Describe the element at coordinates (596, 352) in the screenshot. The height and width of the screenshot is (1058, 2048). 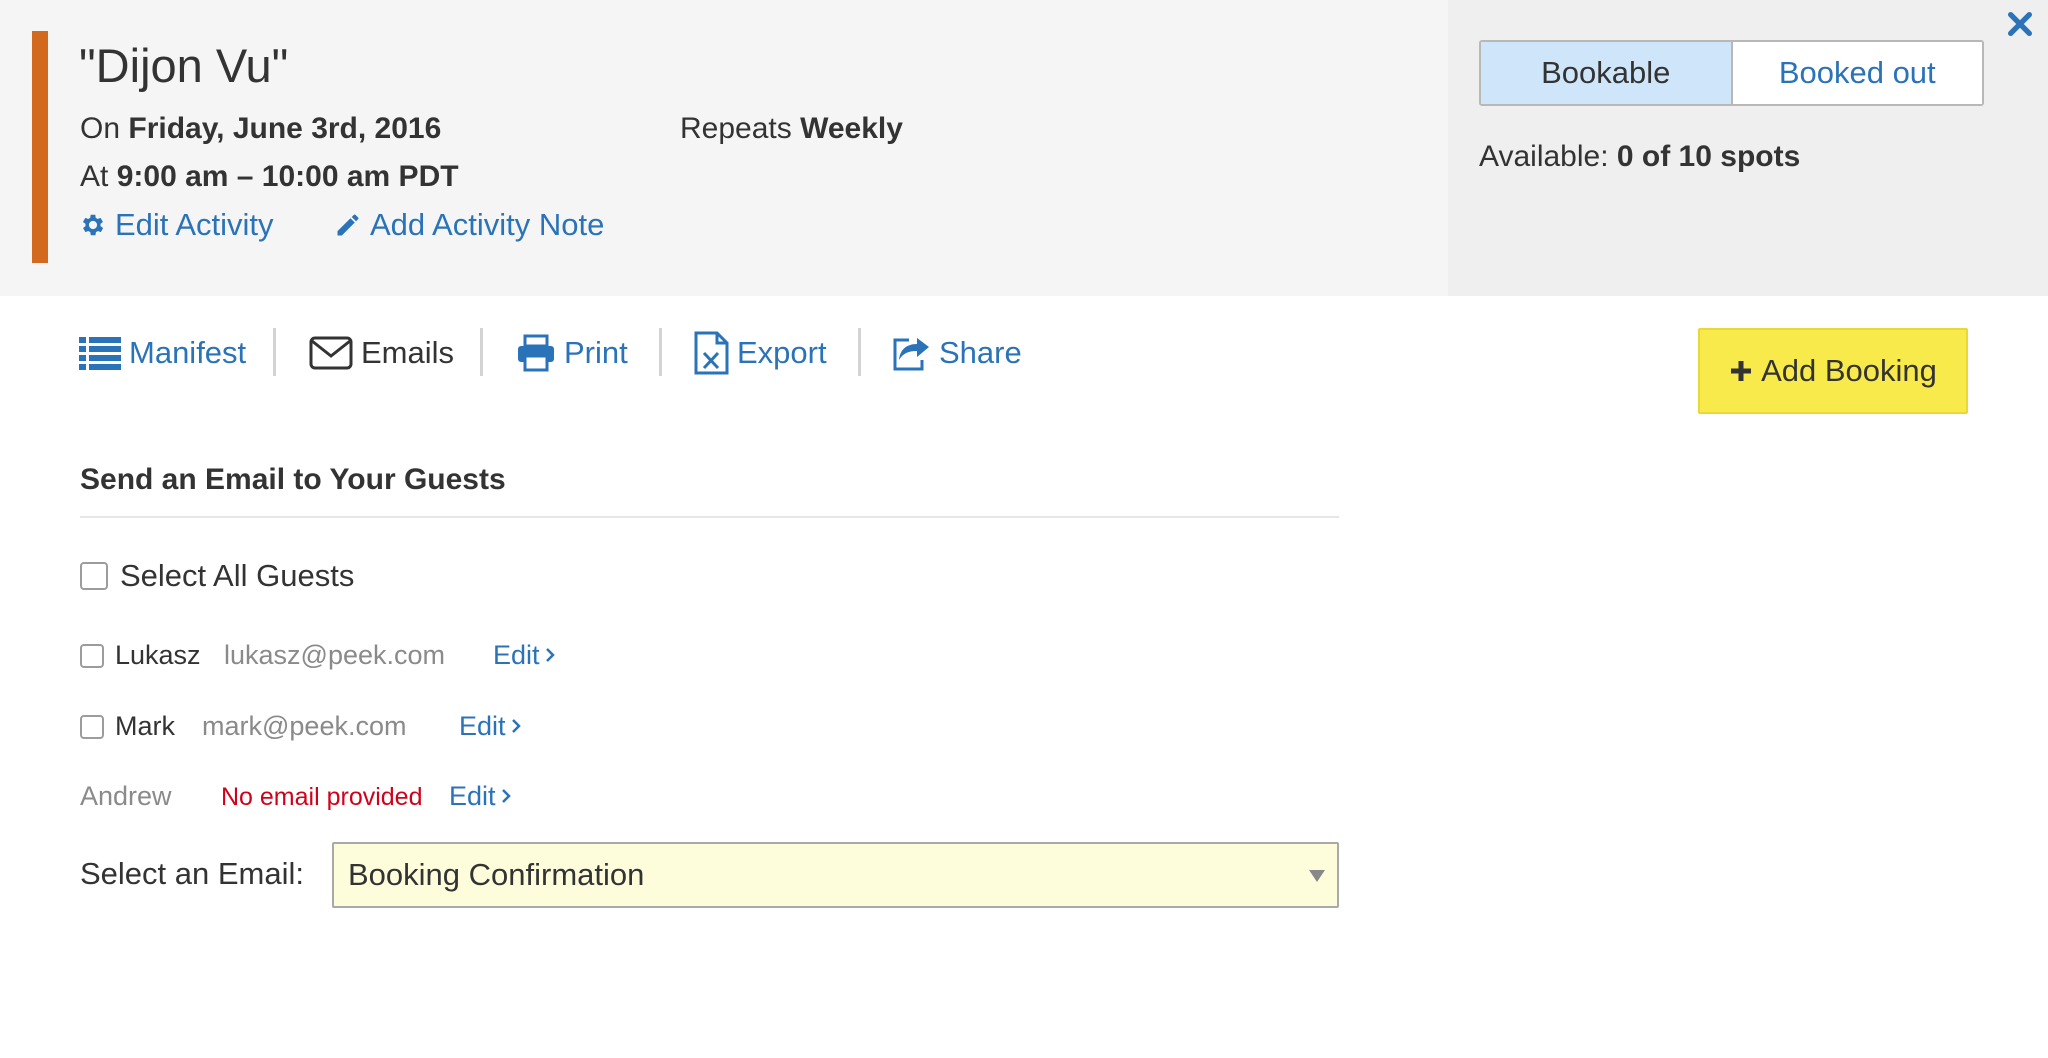
I see `tab-print-label: Print` at that location.